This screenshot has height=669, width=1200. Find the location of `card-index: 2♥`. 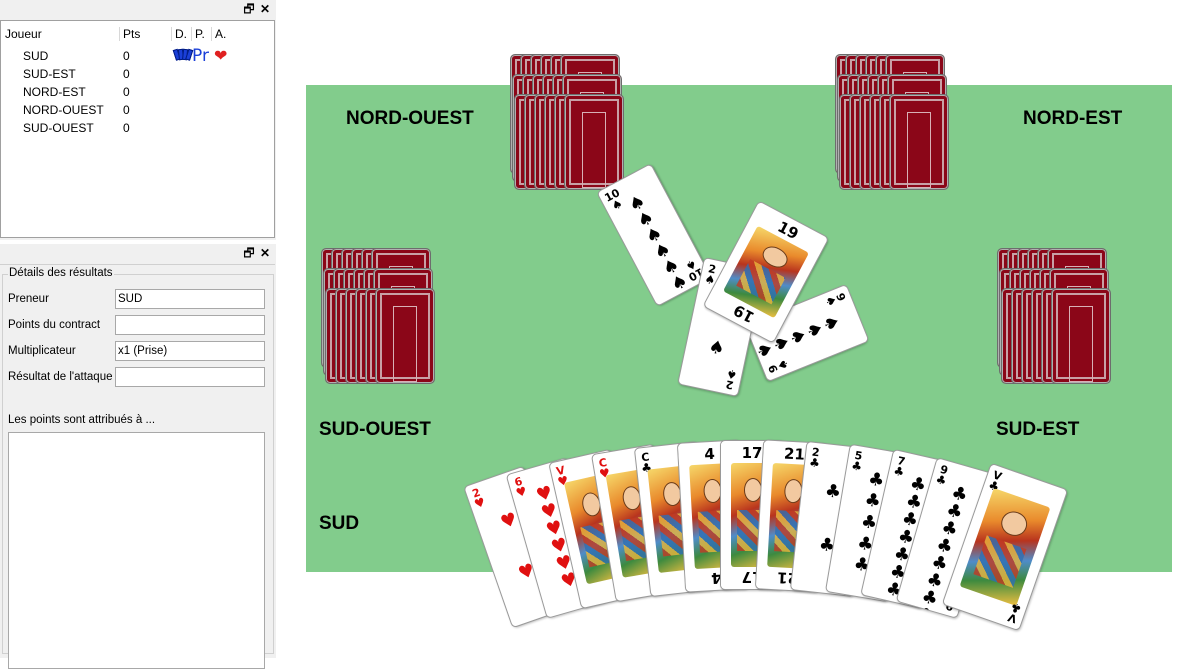

card-index: 2♥ is located at coordinates (479, 499).